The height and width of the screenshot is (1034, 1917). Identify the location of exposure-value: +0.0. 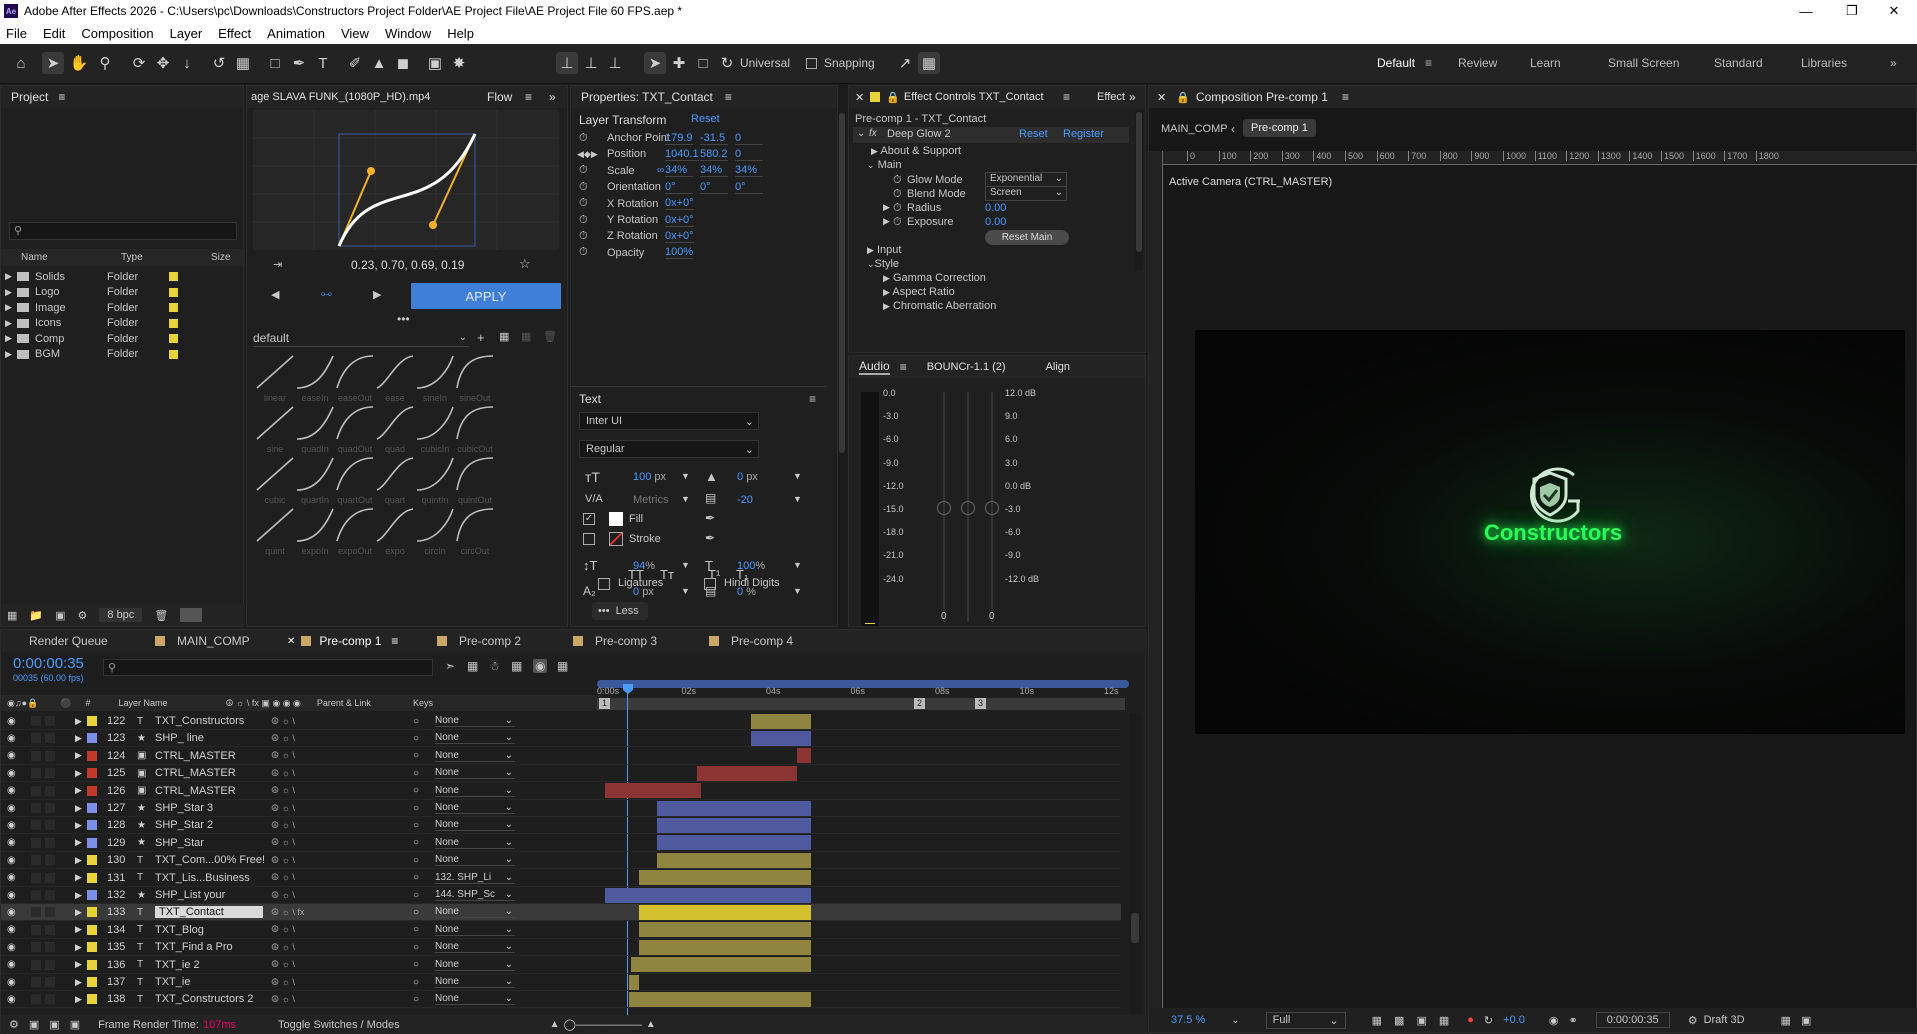
(1514, 1020).